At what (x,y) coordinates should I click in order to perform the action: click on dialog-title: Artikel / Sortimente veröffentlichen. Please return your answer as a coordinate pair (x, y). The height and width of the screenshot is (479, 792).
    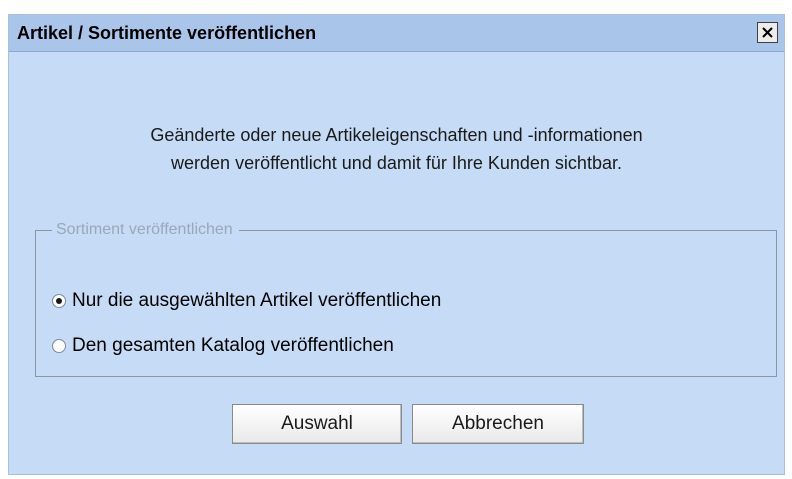
    Looking at the image, I should click on (167, 33).